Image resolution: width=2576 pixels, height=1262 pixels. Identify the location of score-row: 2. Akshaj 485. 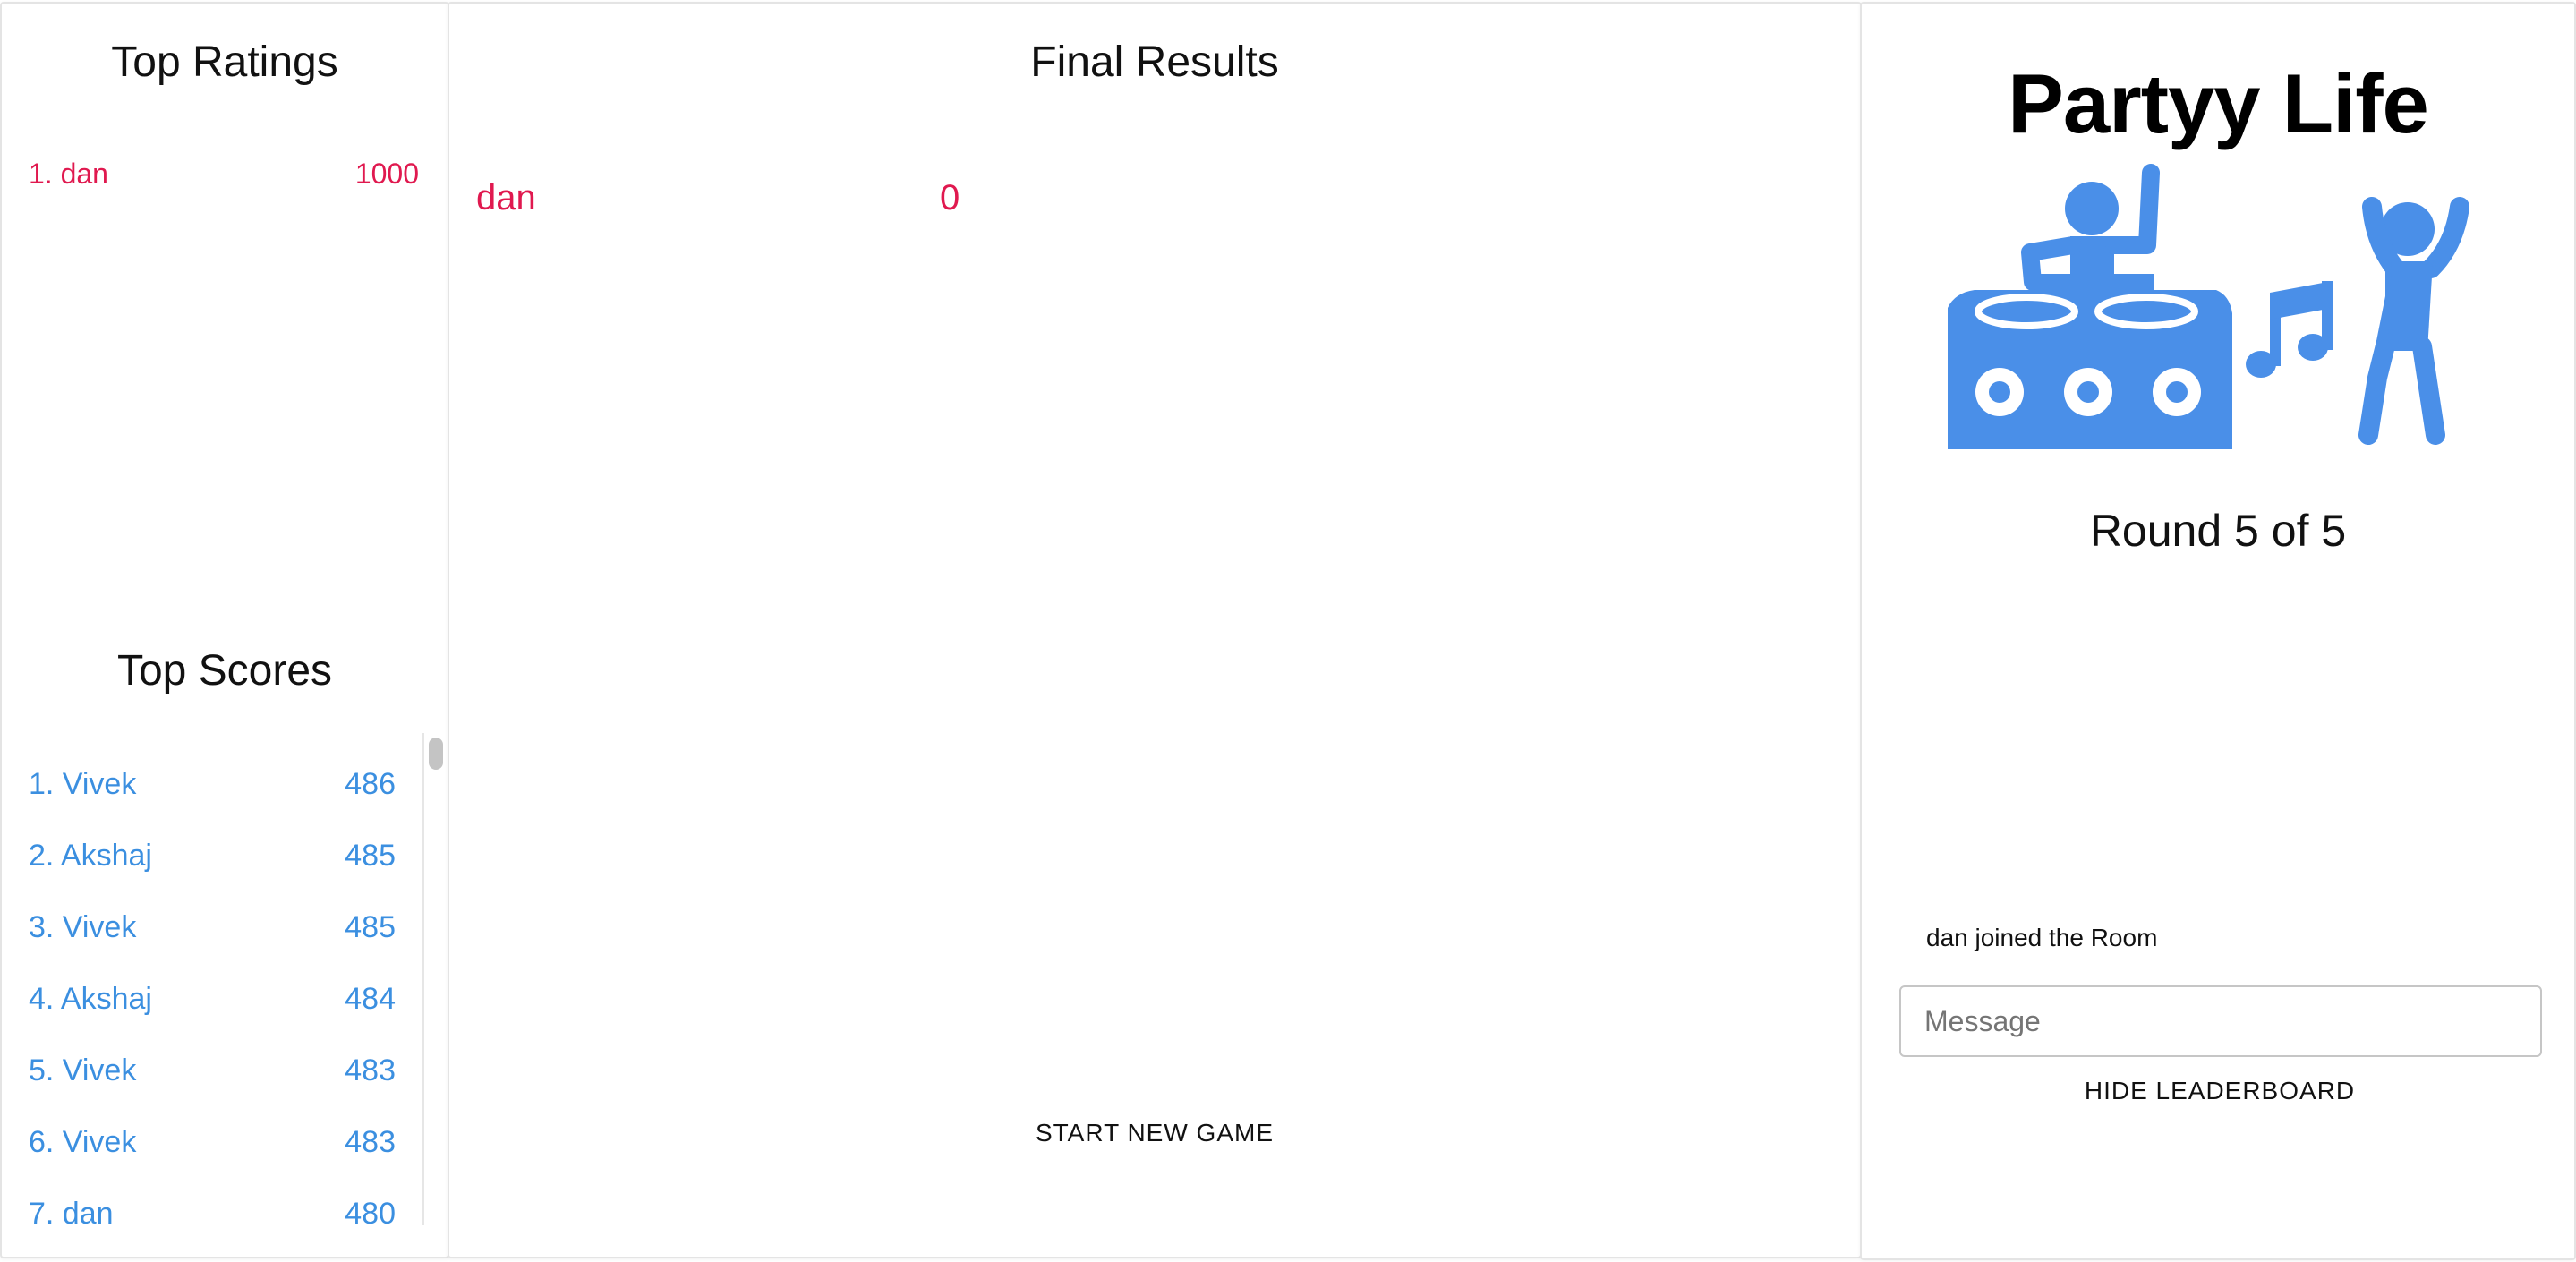
(212, 856).